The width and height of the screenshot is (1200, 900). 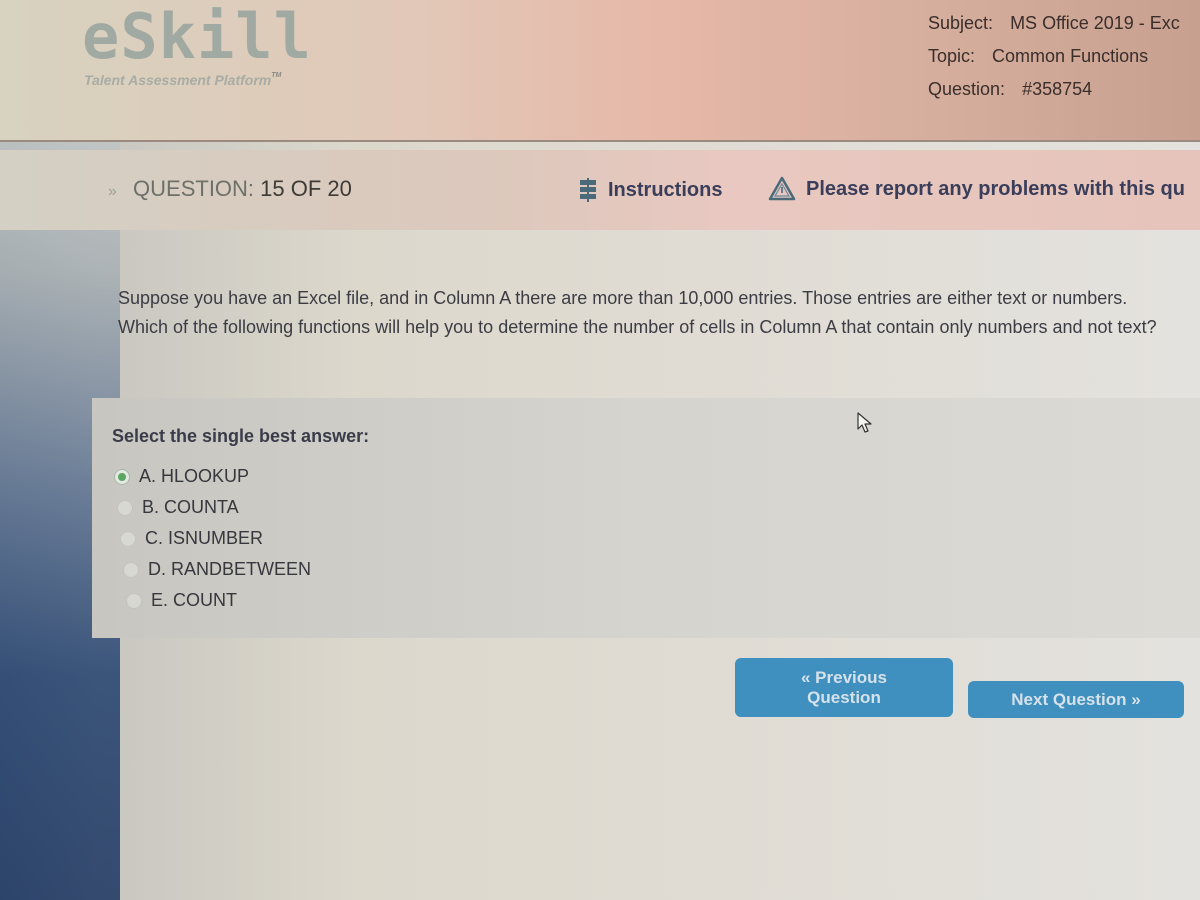 What do you see at coordinates (112, 191) in the screenshot?
I see `double-chevron-icon: »` at bounding box center [112, 191].